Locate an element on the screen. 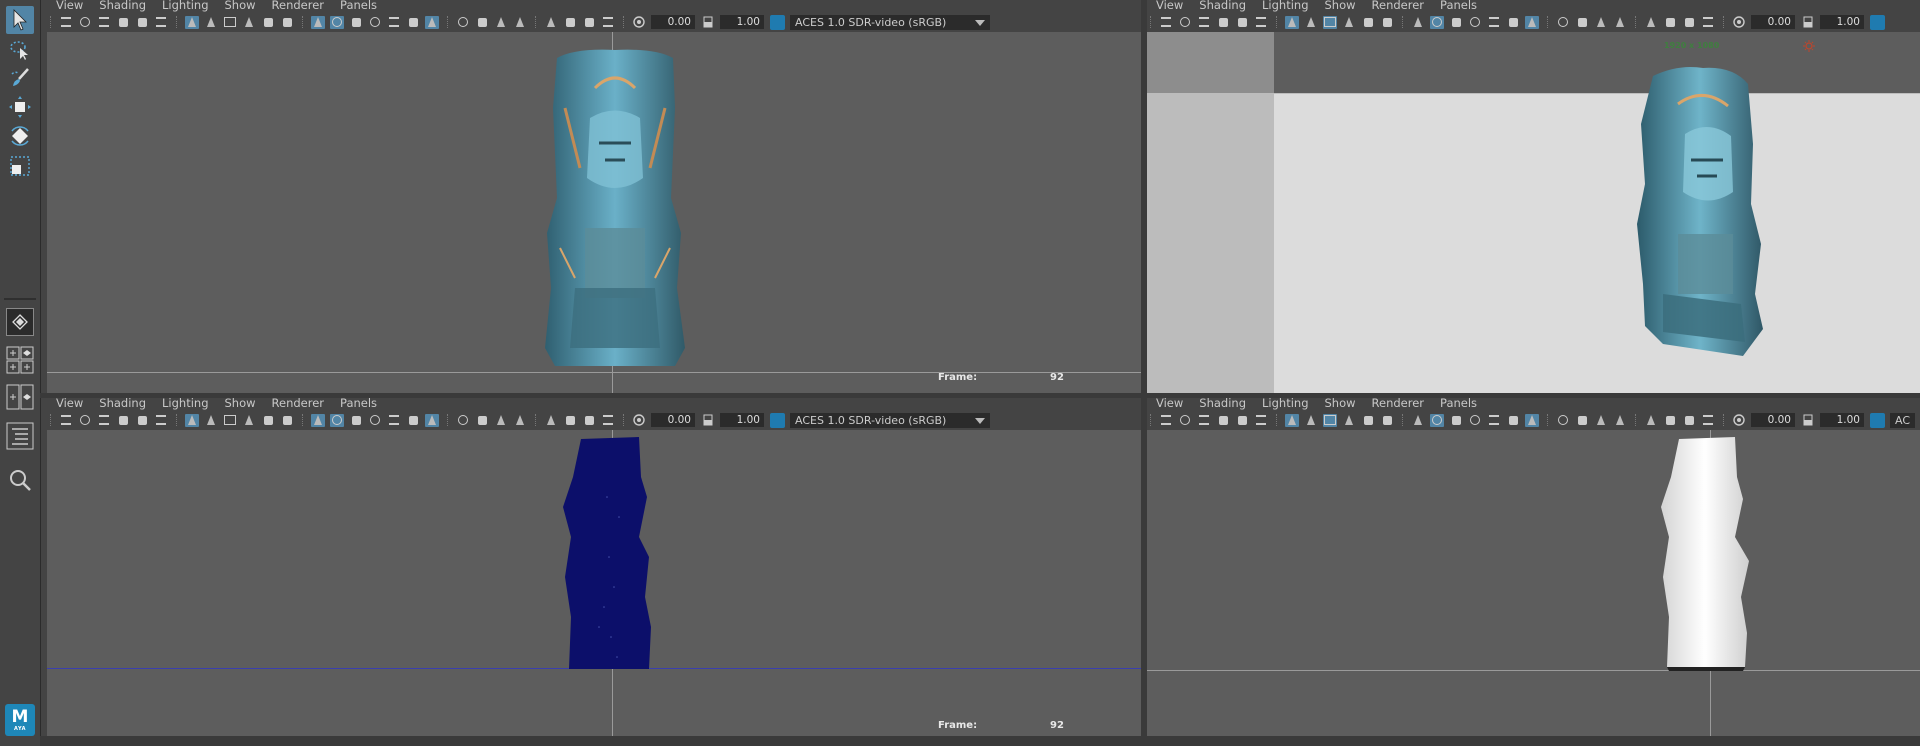  camera-attributes-icon is located at coordinates (85, 420).